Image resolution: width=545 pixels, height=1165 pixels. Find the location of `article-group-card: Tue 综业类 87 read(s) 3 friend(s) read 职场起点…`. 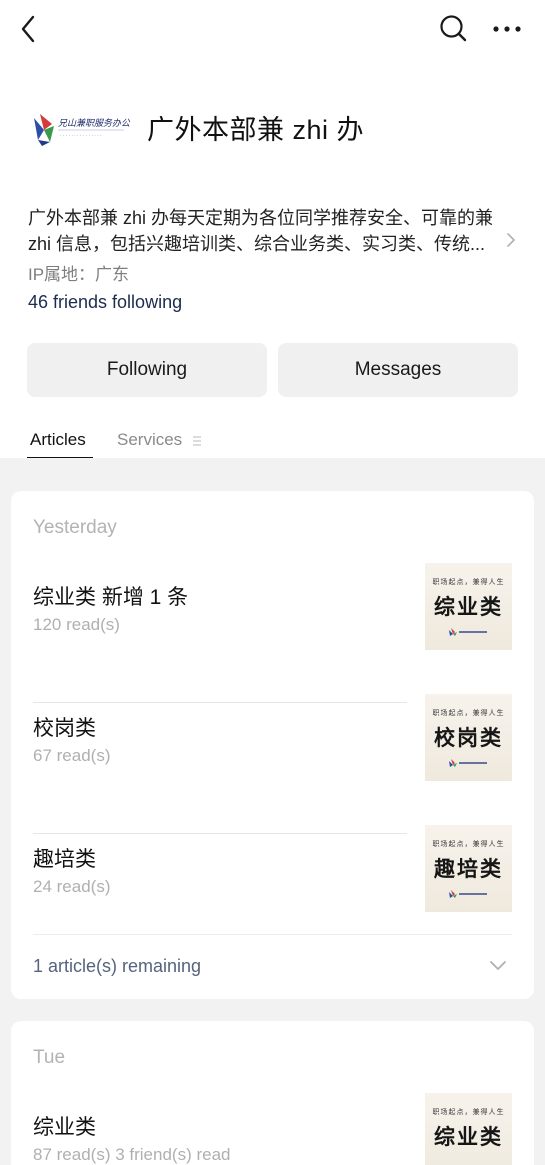

article-group-card: Tue 综业类 87 read(s) 3 friend(s) read 职场起点… is located at coordinates (272, 1093).